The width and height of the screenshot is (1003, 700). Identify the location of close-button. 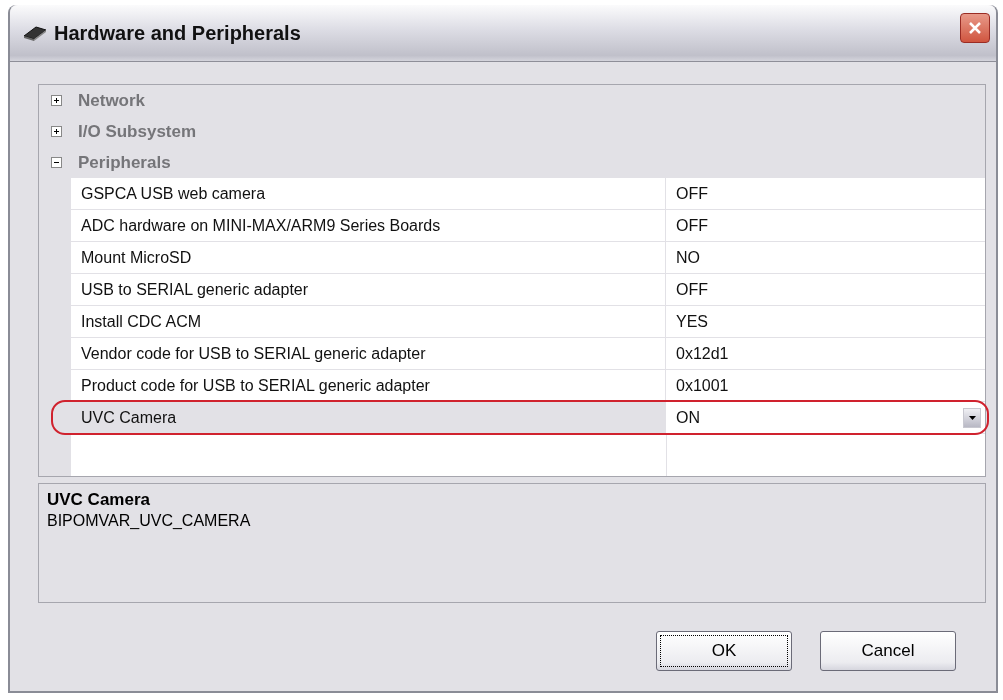
(975, 28).